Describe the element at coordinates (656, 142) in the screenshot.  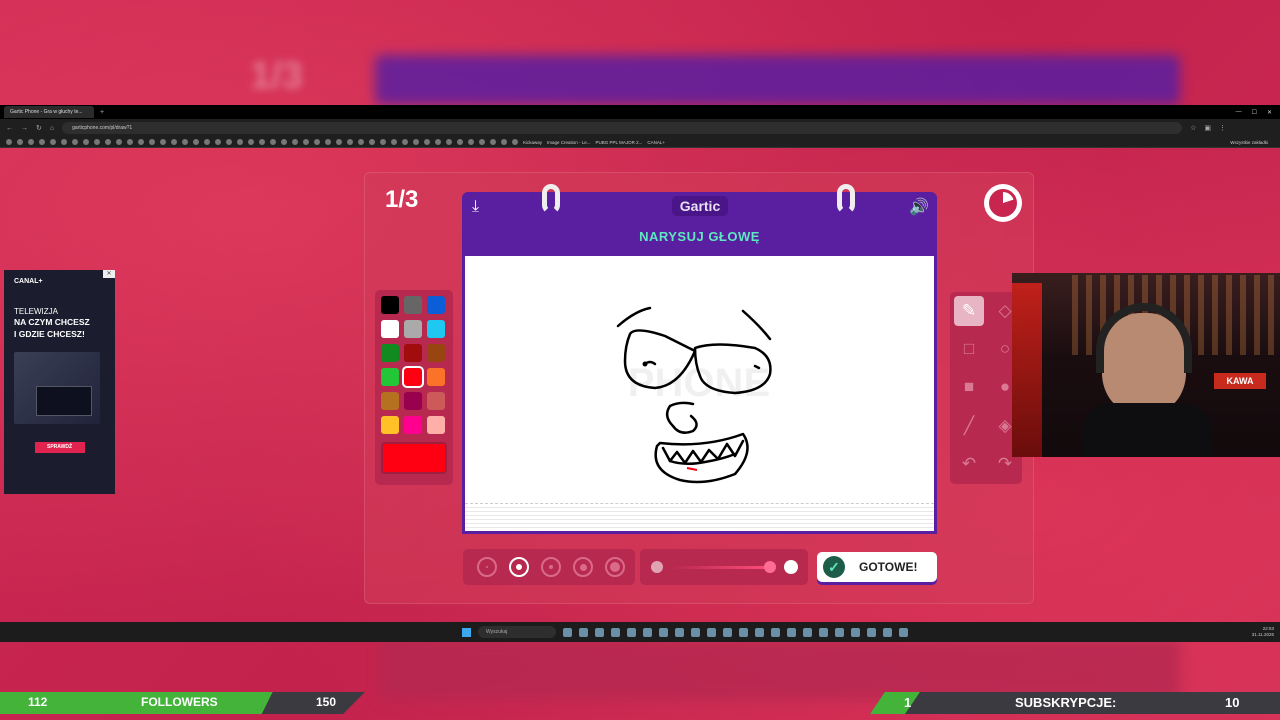
I see `bookmark-canal: CANAL+` at that location.